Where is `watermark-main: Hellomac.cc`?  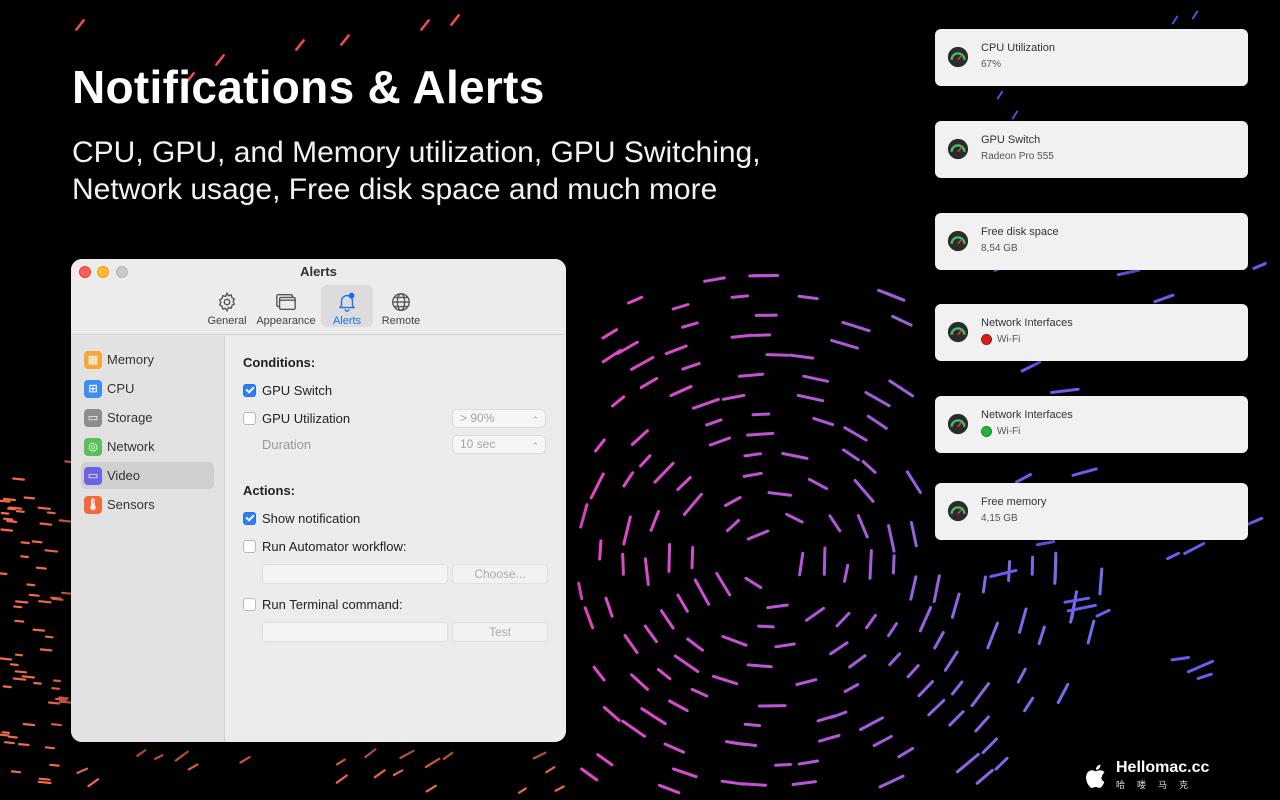 watermark-main: Hellomac.cc is located at coordinates (1163, 767).